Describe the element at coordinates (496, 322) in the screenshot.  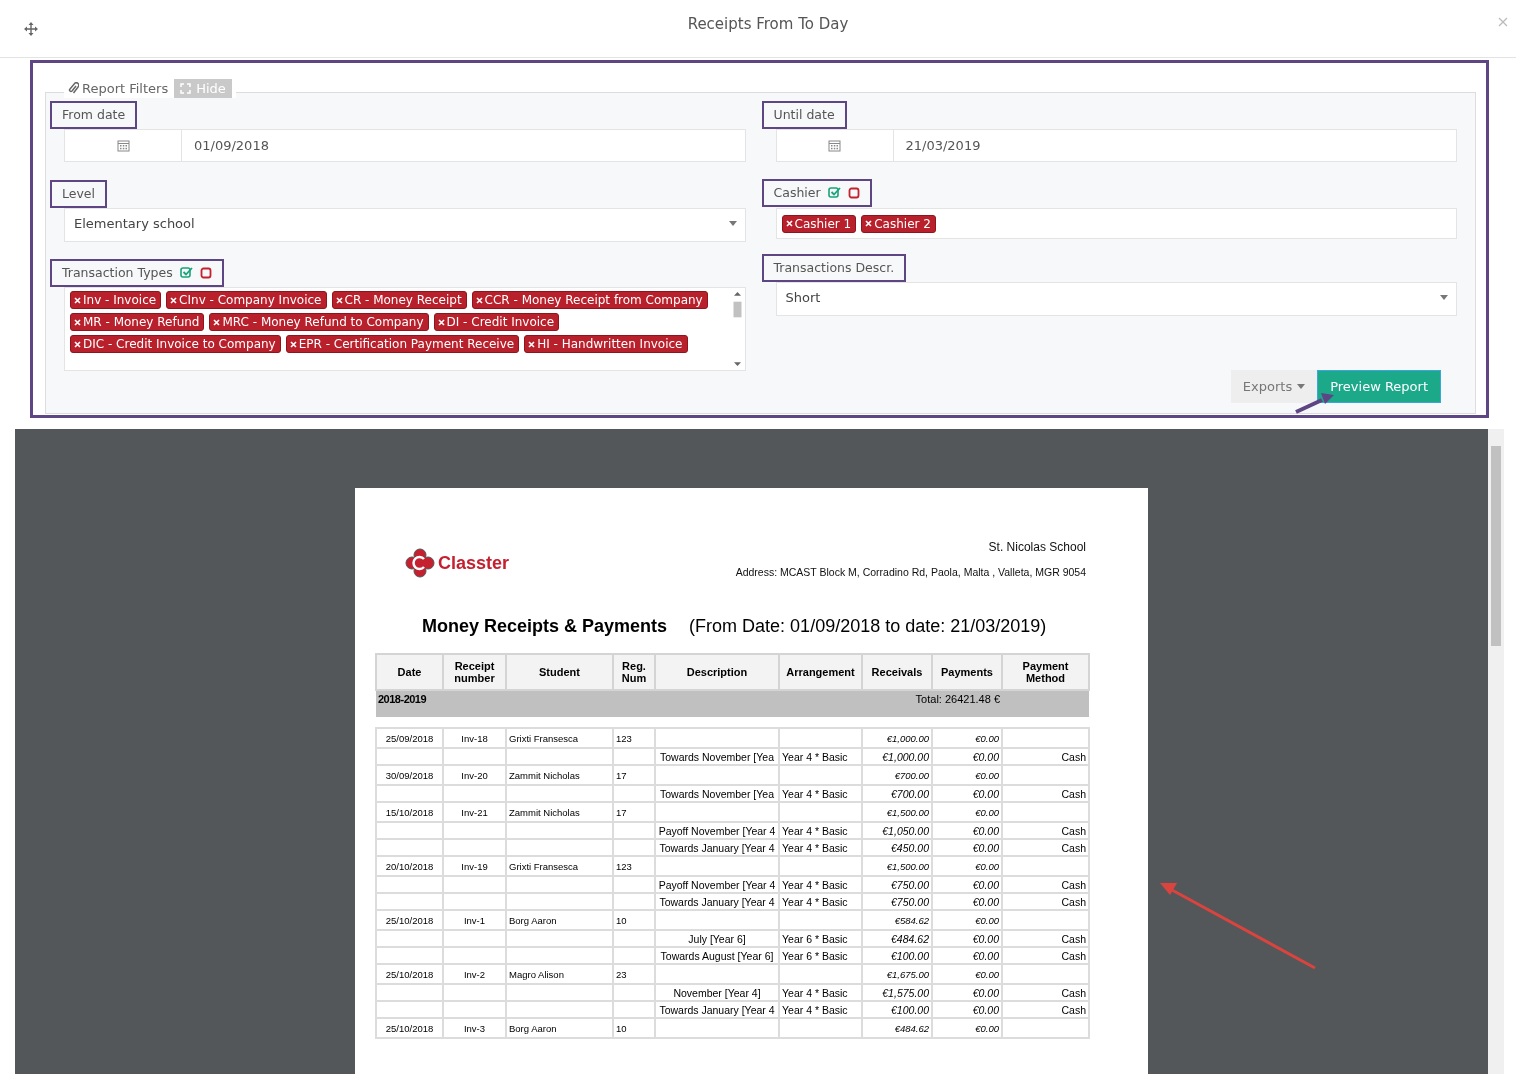
I see `filter-tag: DI - Credit Invoice` at that location.